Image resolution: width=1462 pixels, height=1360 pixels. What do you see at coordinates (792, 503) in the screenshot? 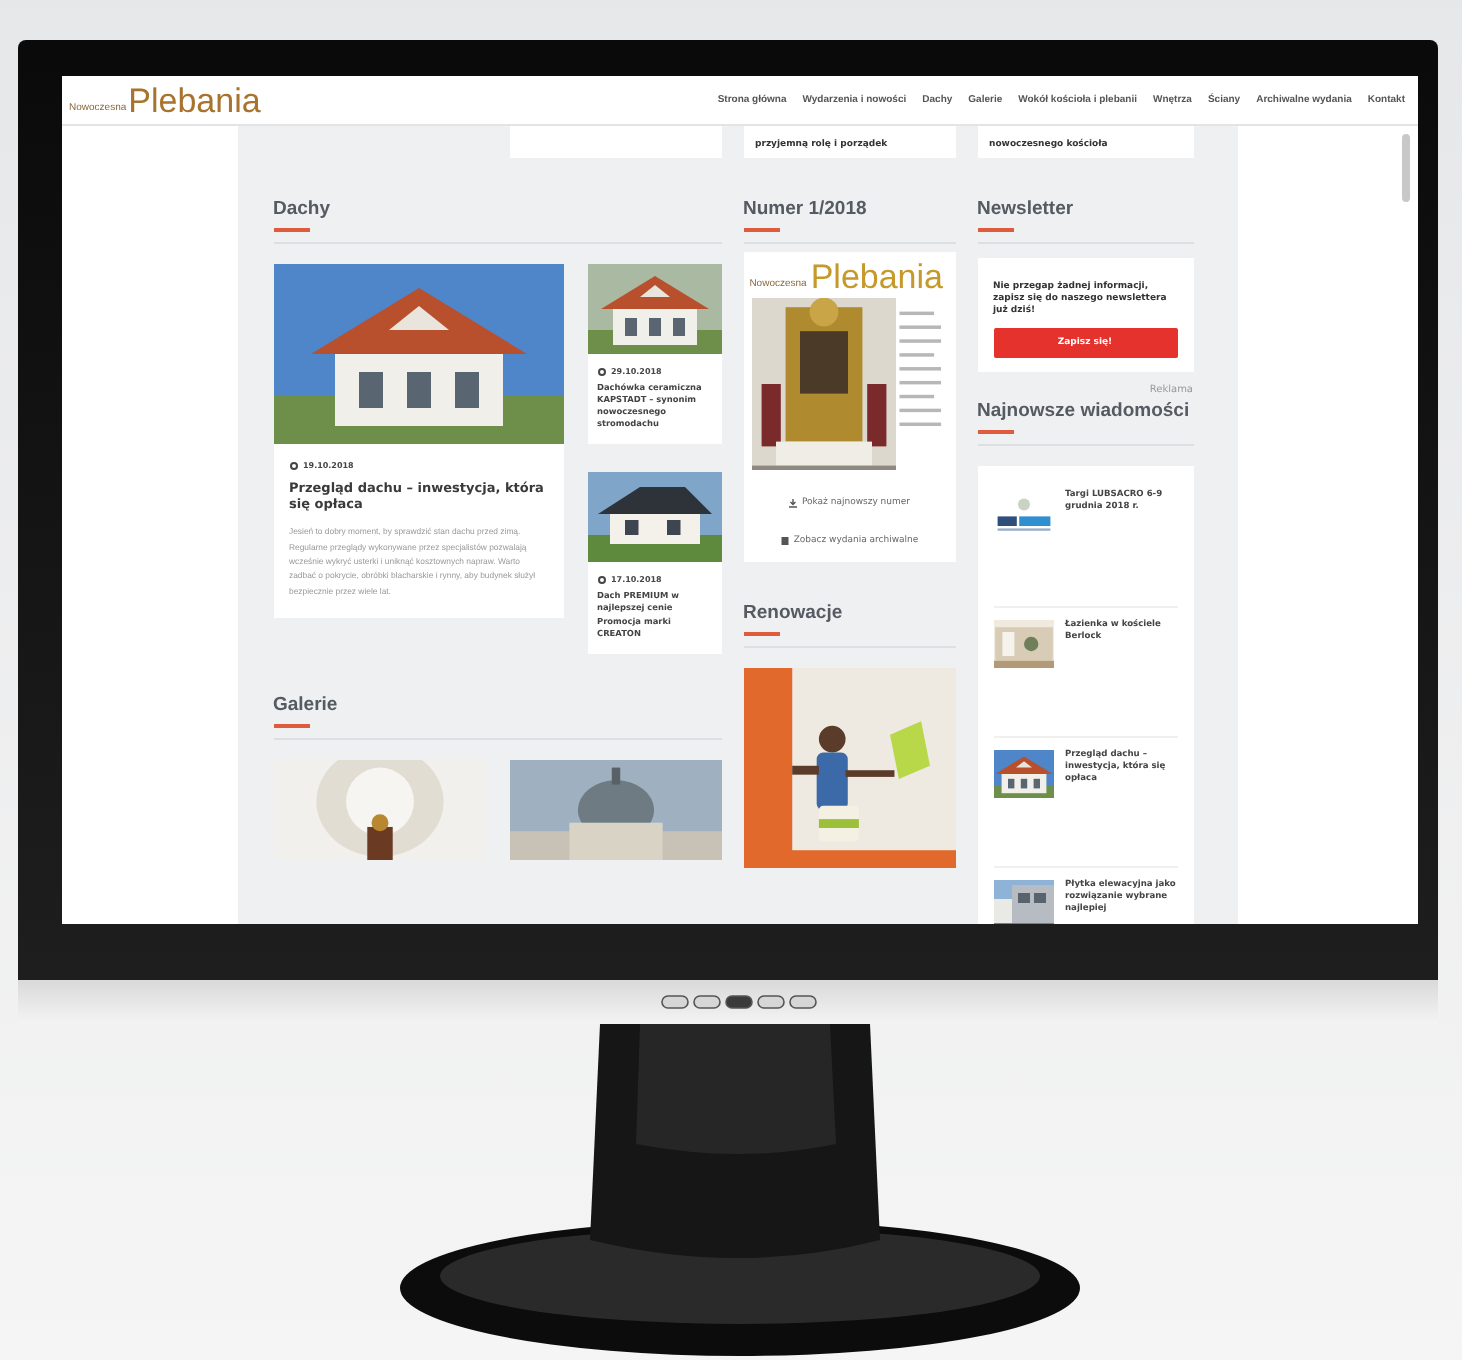
I see `download-icon` at bounding box center [792, 503].